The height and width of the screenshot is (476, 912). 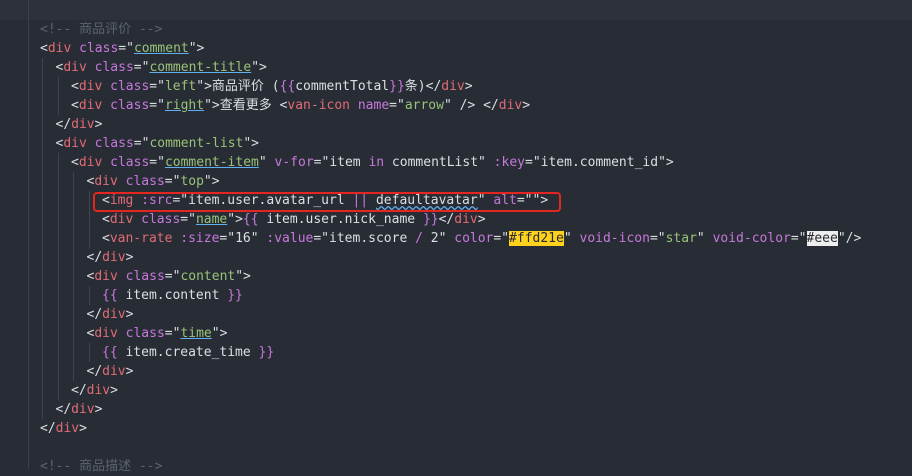 I want to click on code-token: "/>, so click(x=849, y=238).